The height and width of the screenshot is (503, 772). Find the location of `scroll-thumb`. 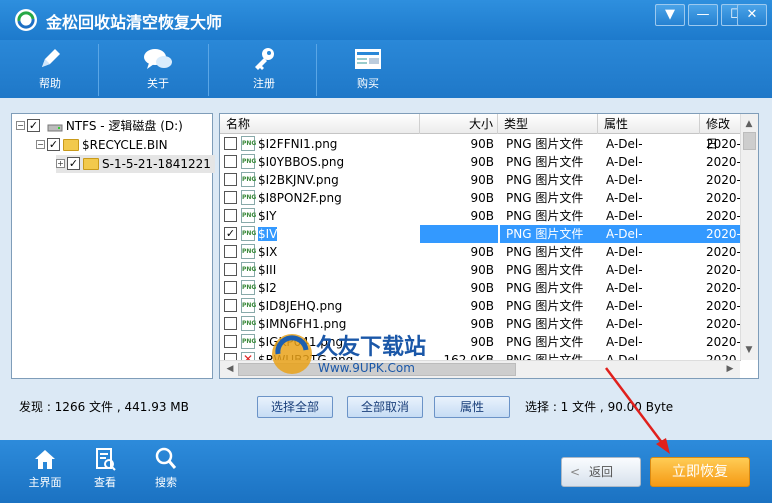

scroll-thumb is located at coordinates (749, 141).